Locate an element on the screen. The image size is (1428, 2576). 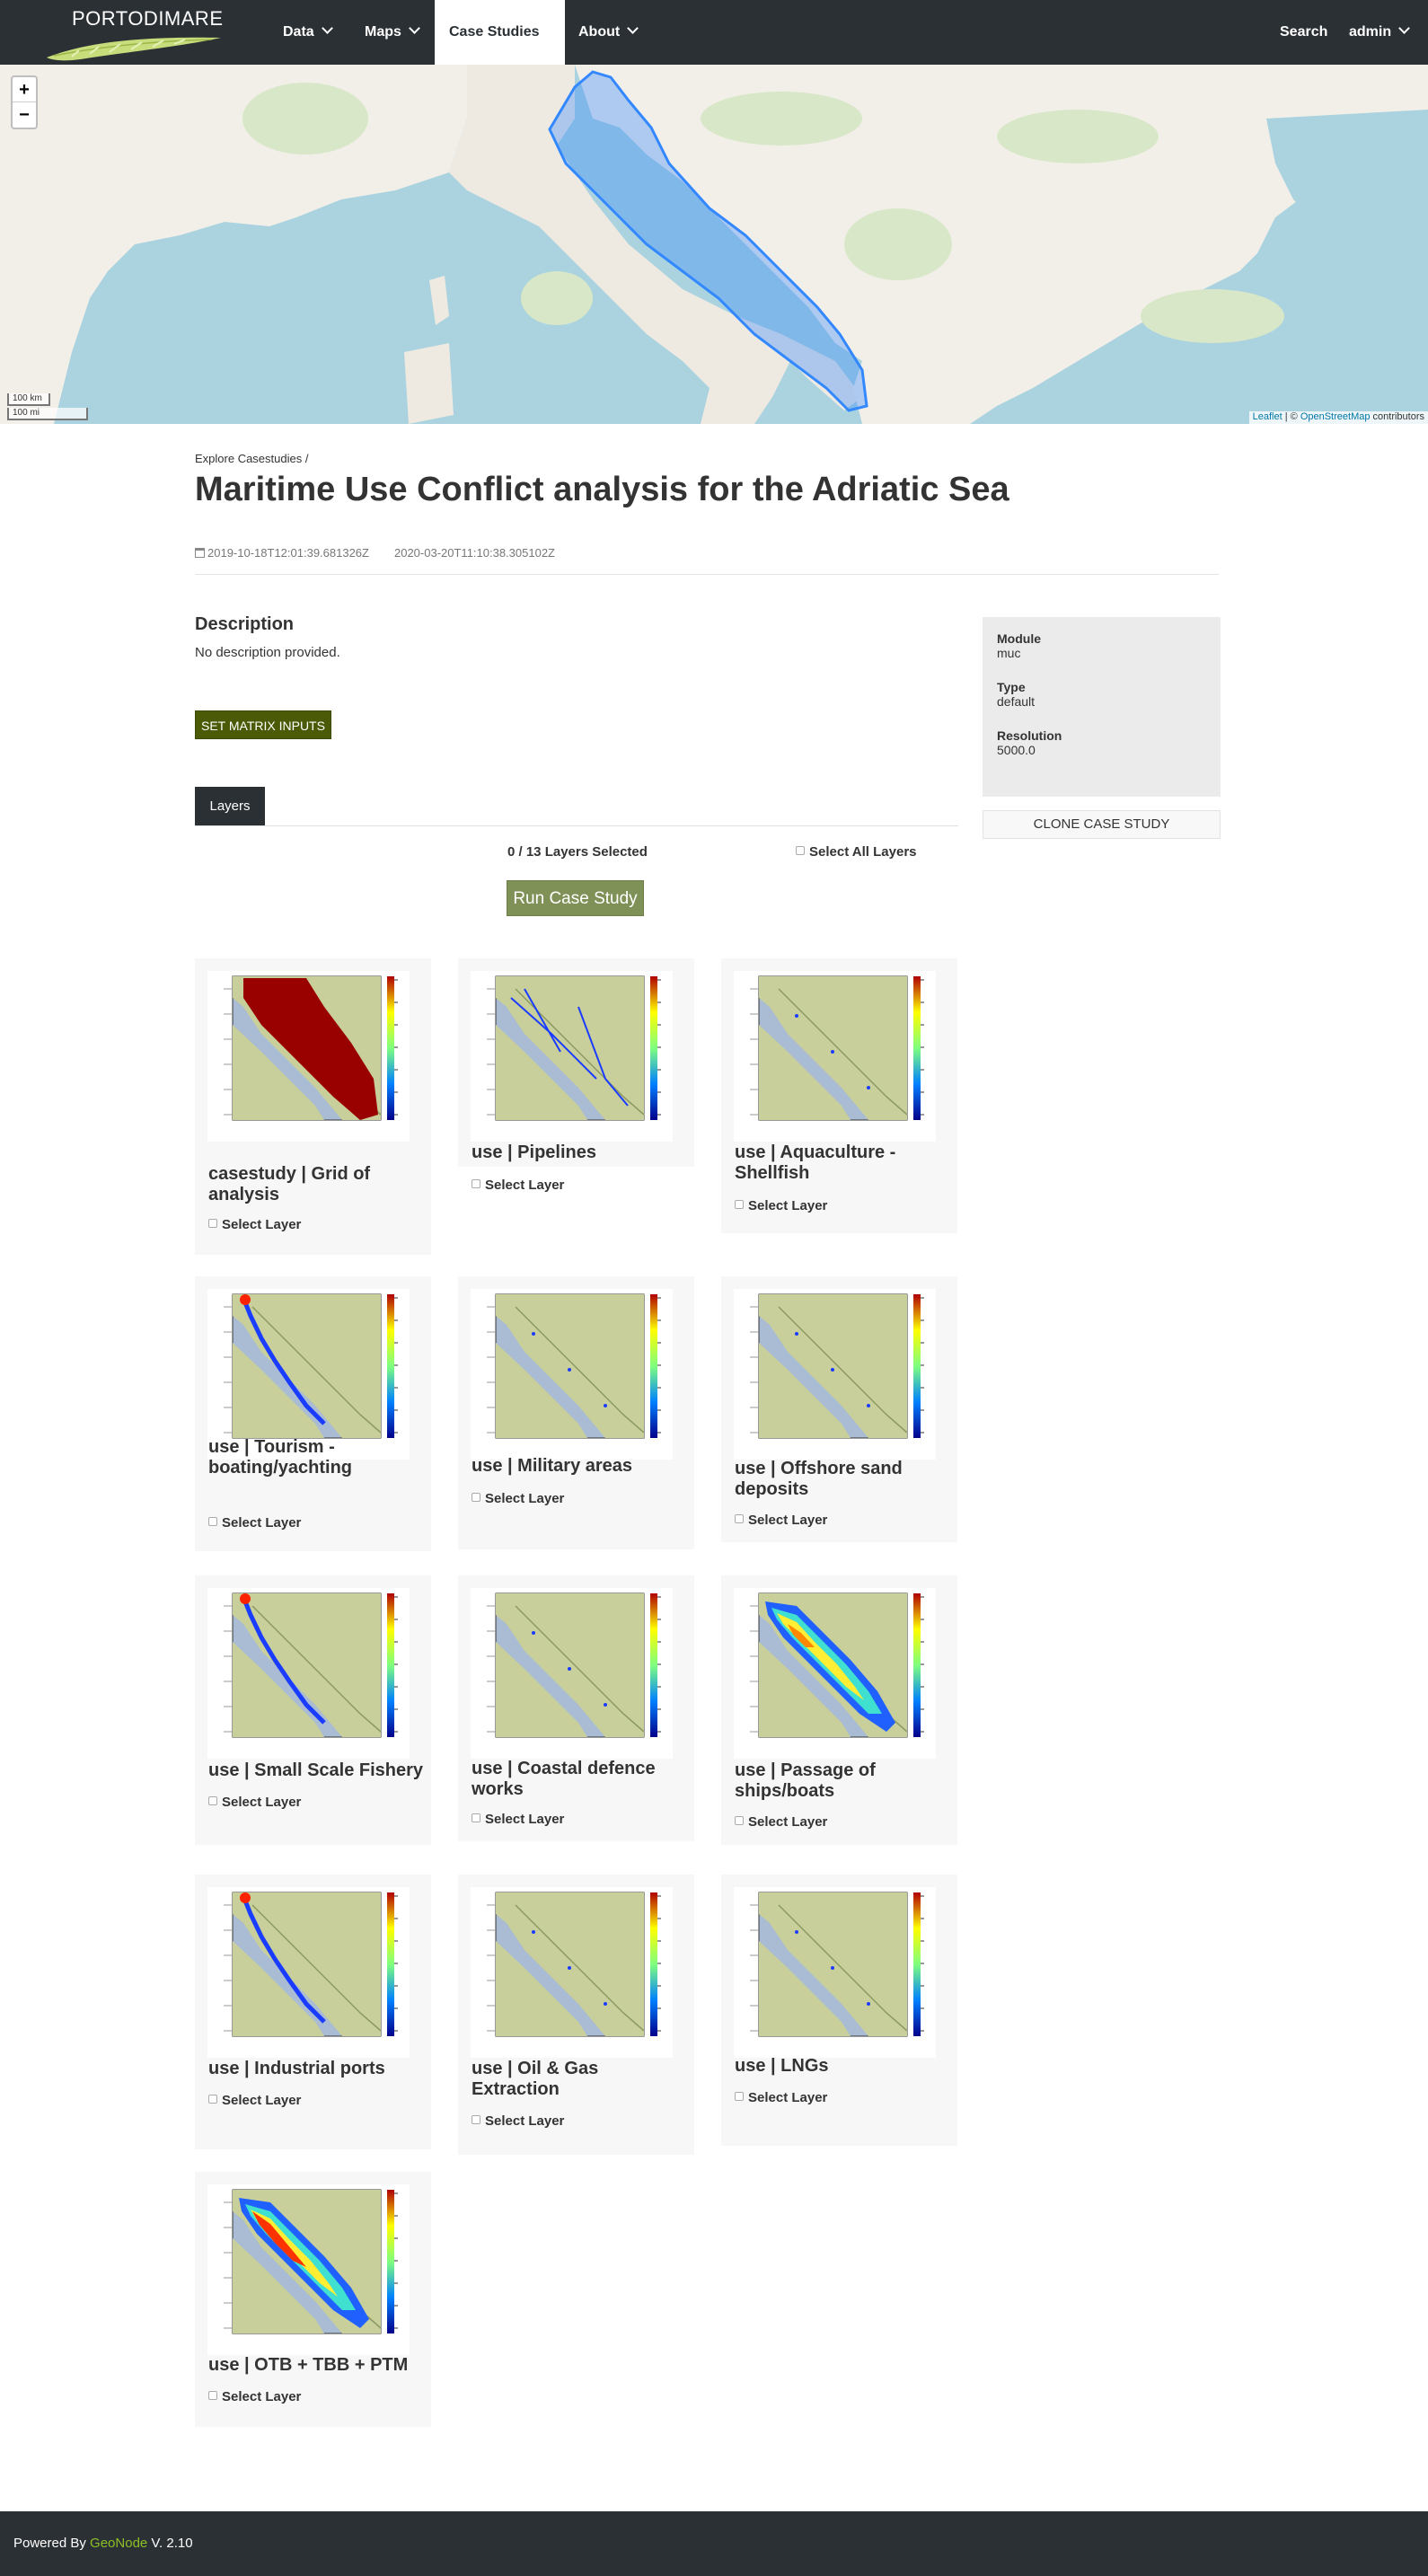
osm-link: OpenStreetMap is located at coordinates (1335, 416).